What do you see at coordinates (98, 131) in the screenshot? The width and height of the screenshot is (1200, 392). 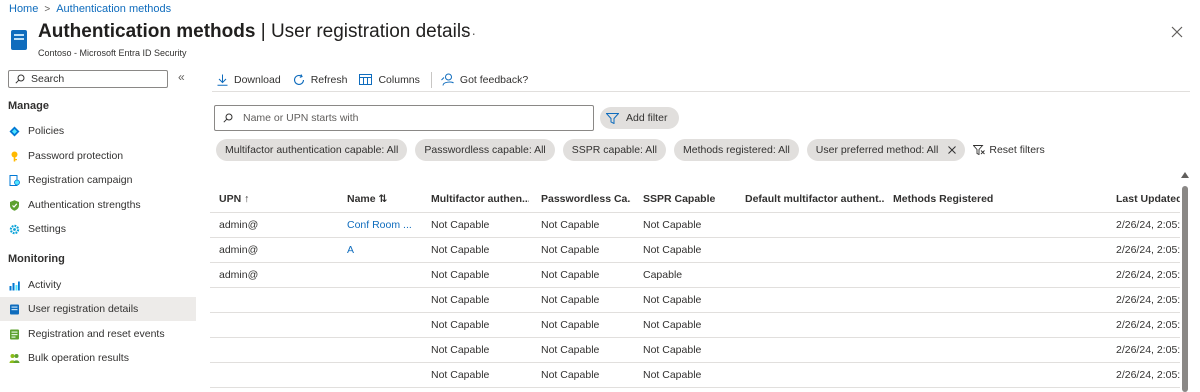 I see `sidebar-item-policies: Policies` at bounding box center [98, 131].